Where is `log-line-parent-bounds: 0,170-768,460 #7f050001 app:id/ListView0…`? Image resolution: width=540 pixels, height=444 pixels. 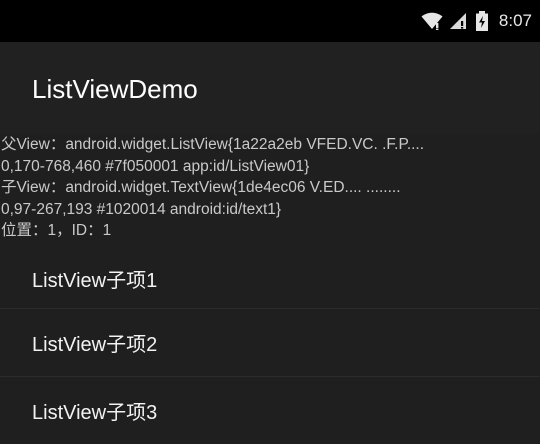
log-line-parent-bounds: 0,170-768,460 #7f050001 app:id/ListView0… is located at coordinates (155, 166).